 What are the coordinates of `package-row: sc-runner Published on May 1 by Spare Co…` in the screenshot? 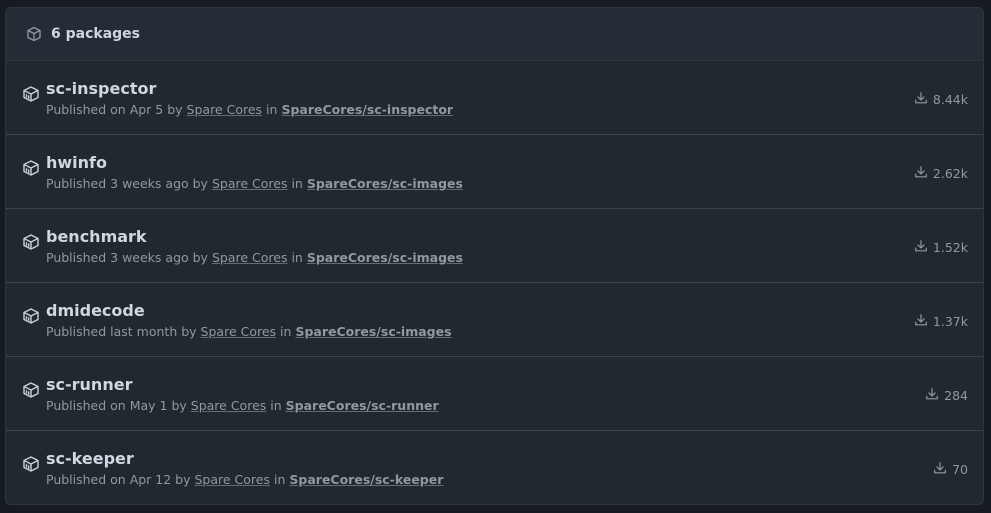 It's located at (494, 394).